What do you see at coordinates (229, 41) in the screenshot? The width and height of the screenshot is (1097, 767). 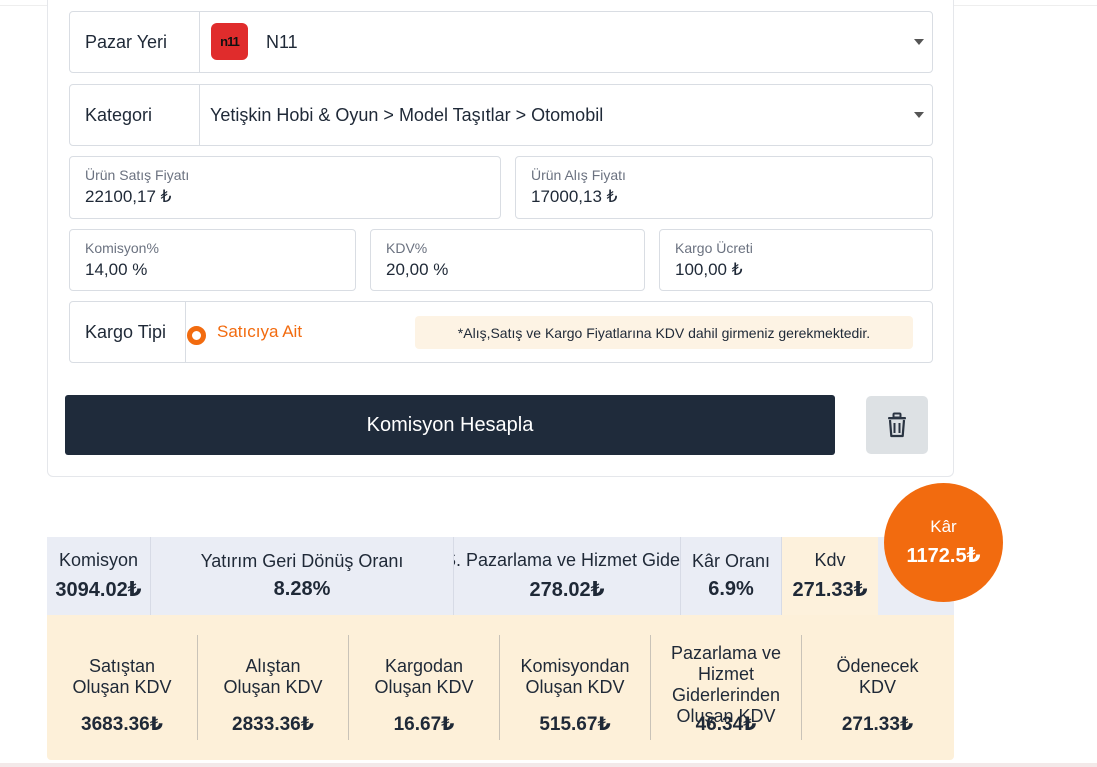 I see `n11-logo-icon: n11` at bounding box center [229, 41].